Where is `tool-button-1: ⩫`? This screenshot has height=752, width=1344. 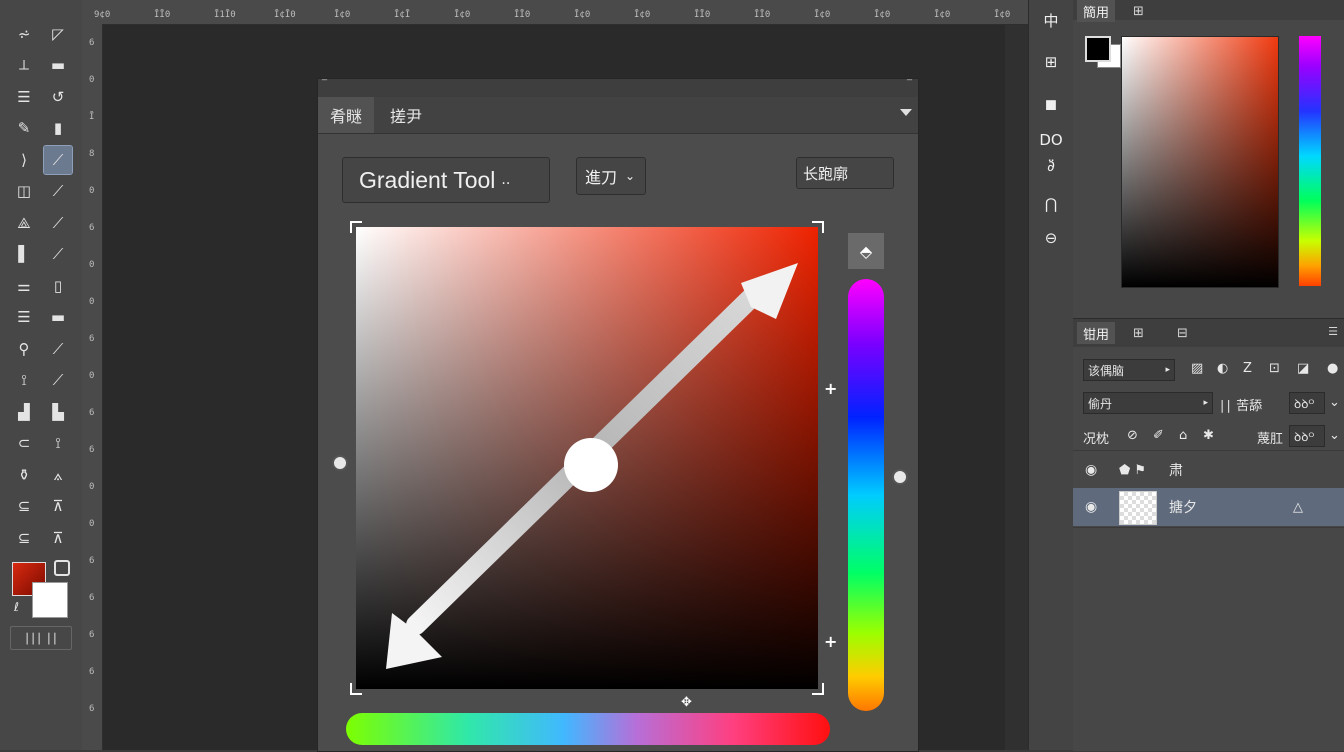 tool-button-1: ⩫ is located at coordinates (24, 34).